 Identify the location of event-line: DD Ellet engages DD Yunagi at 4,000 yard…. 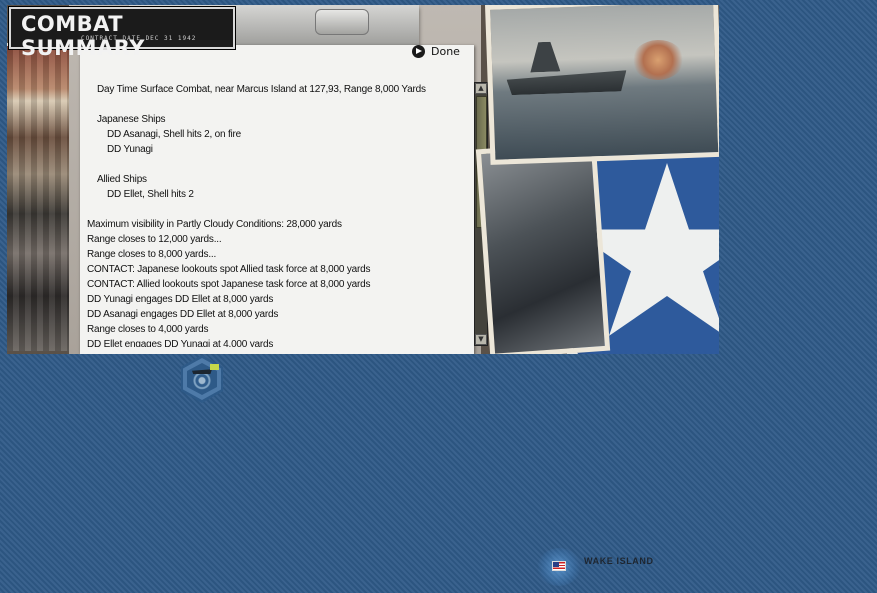
(180, 343).